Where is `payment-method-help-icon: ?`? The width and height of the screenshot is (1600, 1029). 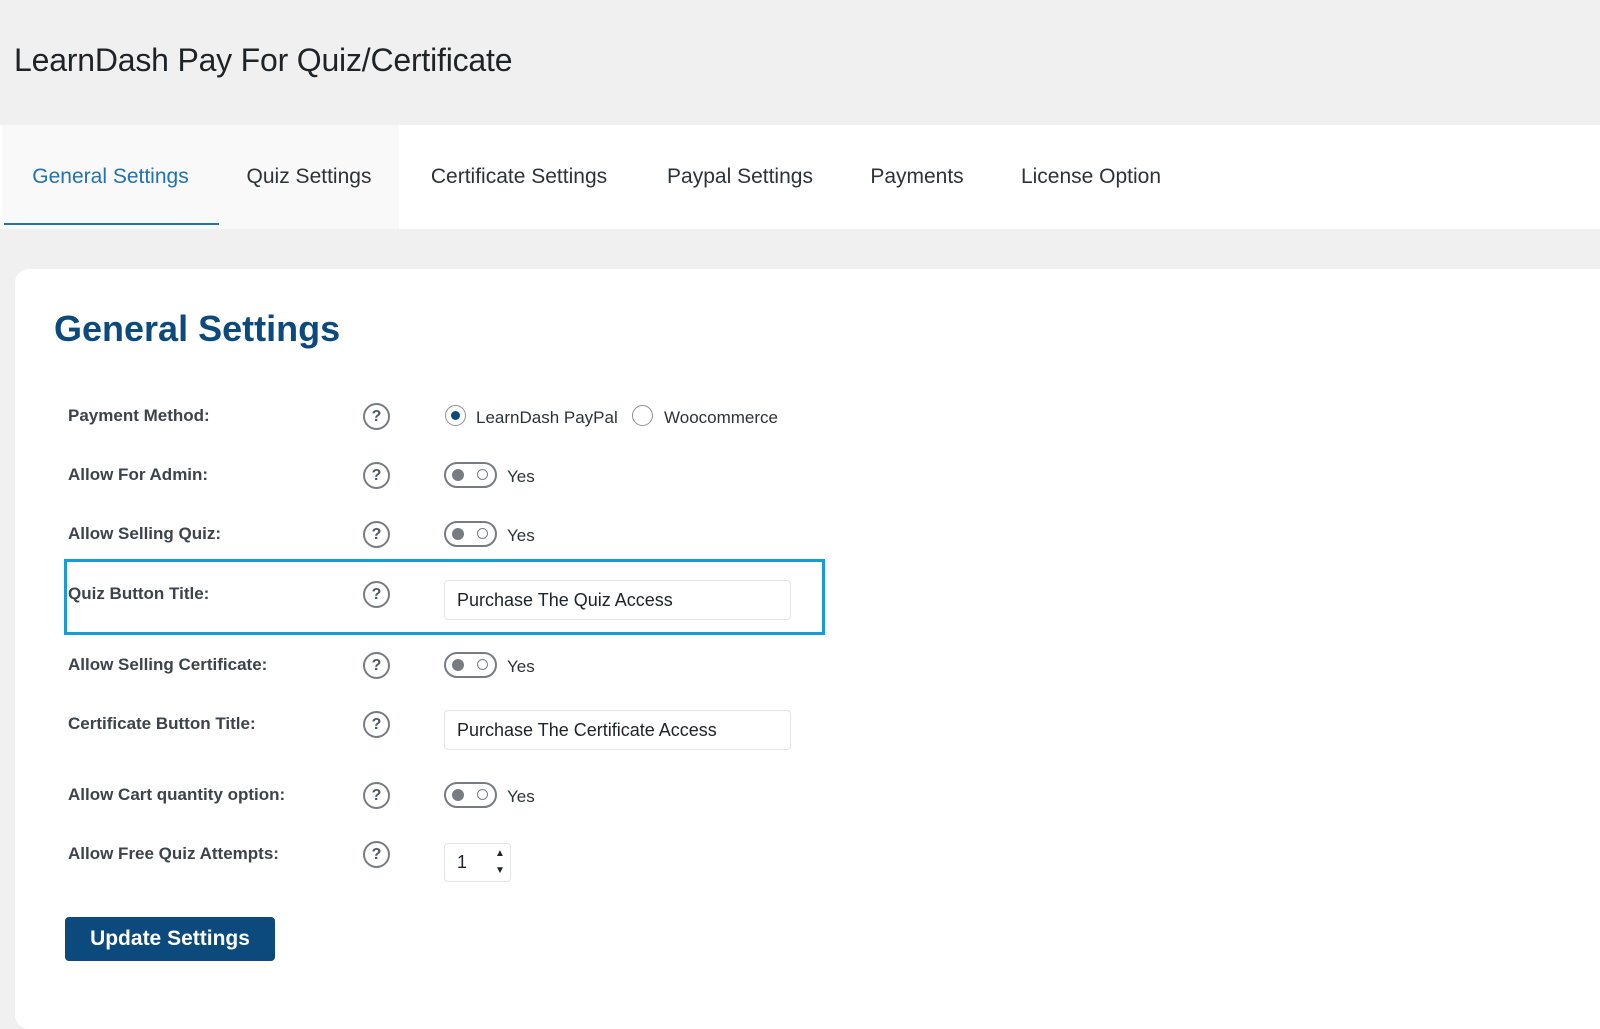
payment-method-help-icon: ? is located at coordinates (376, 416).